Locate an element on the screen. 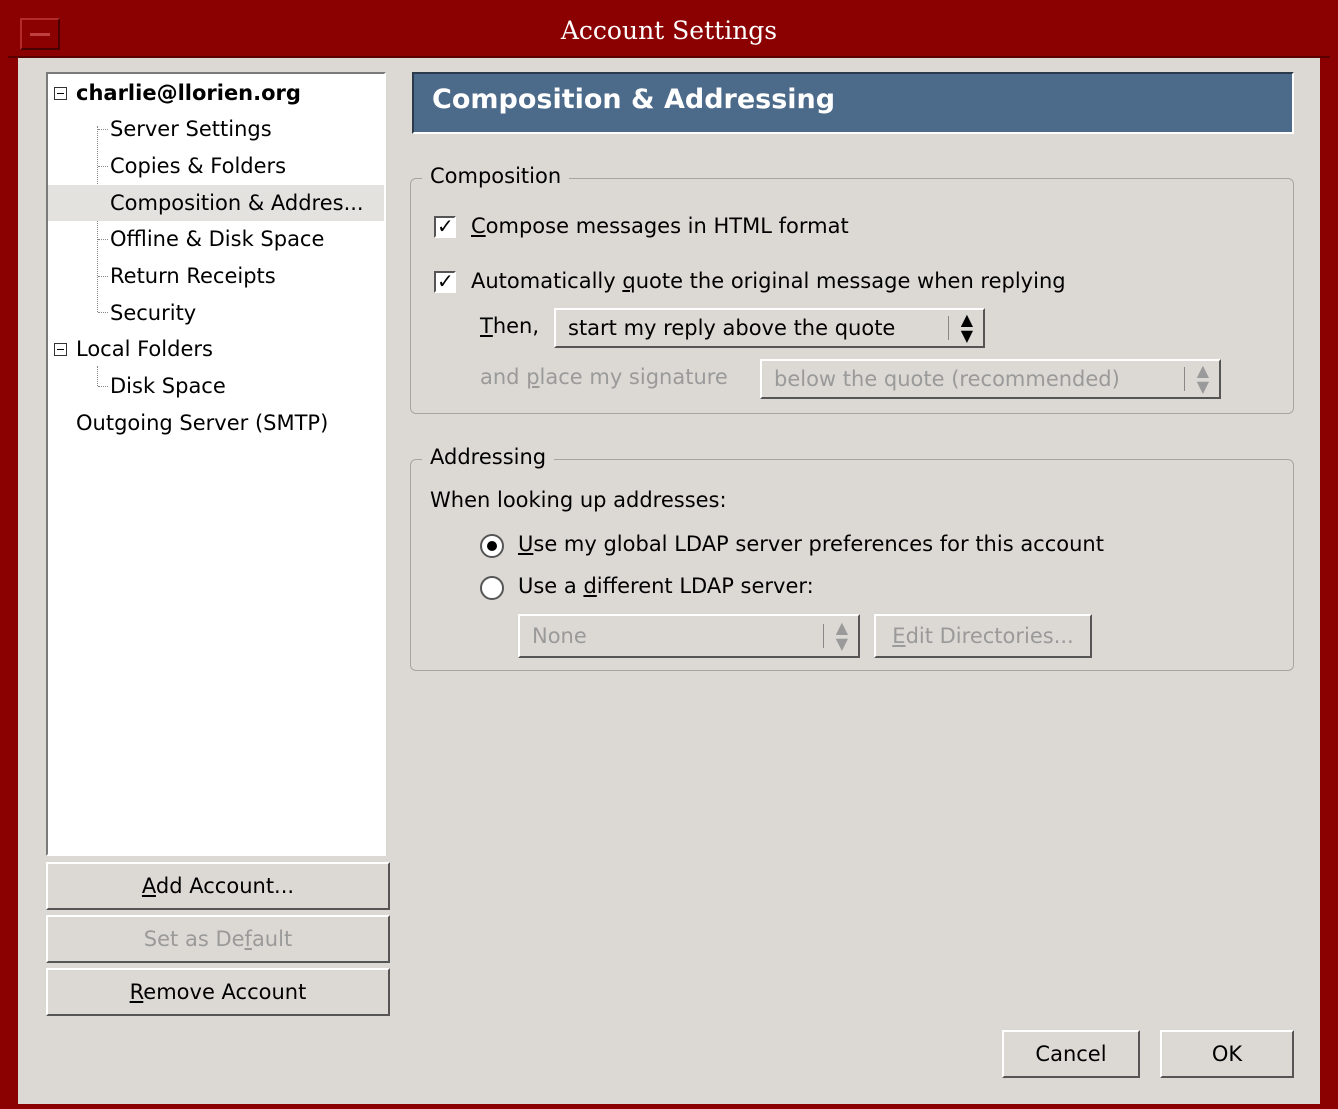  ok-button: OK is located at coordinates (1227, 1054).